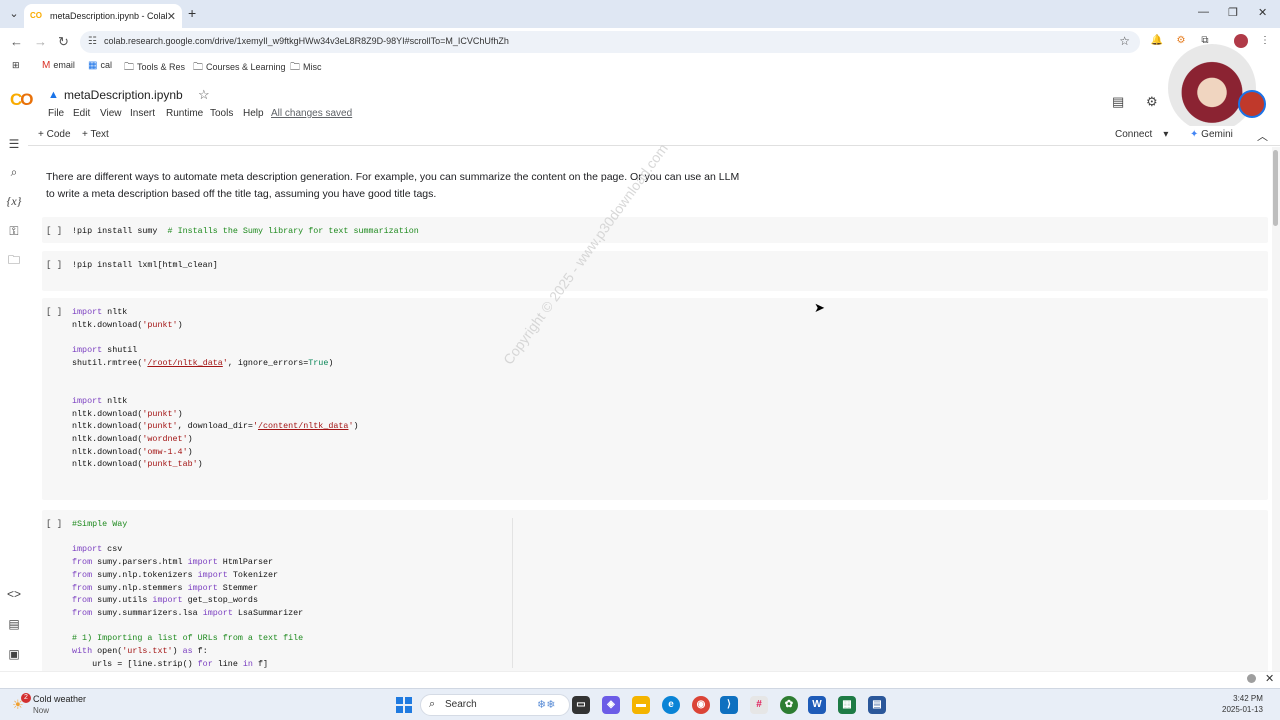 This screenshot has width=1280, height=720. I want to click on notification-bell-icon: 🔔, so click(1157, 41).